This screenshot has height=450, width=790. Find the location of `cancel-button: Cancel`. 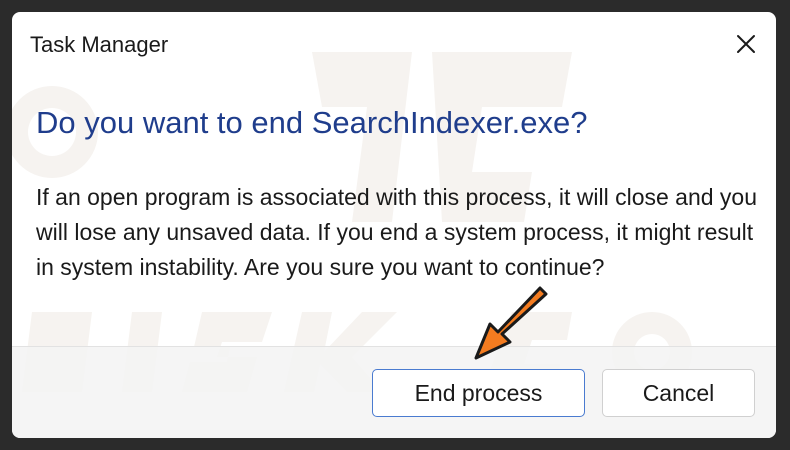

cancel-button: Cancel is located at coordinates (678, 393).